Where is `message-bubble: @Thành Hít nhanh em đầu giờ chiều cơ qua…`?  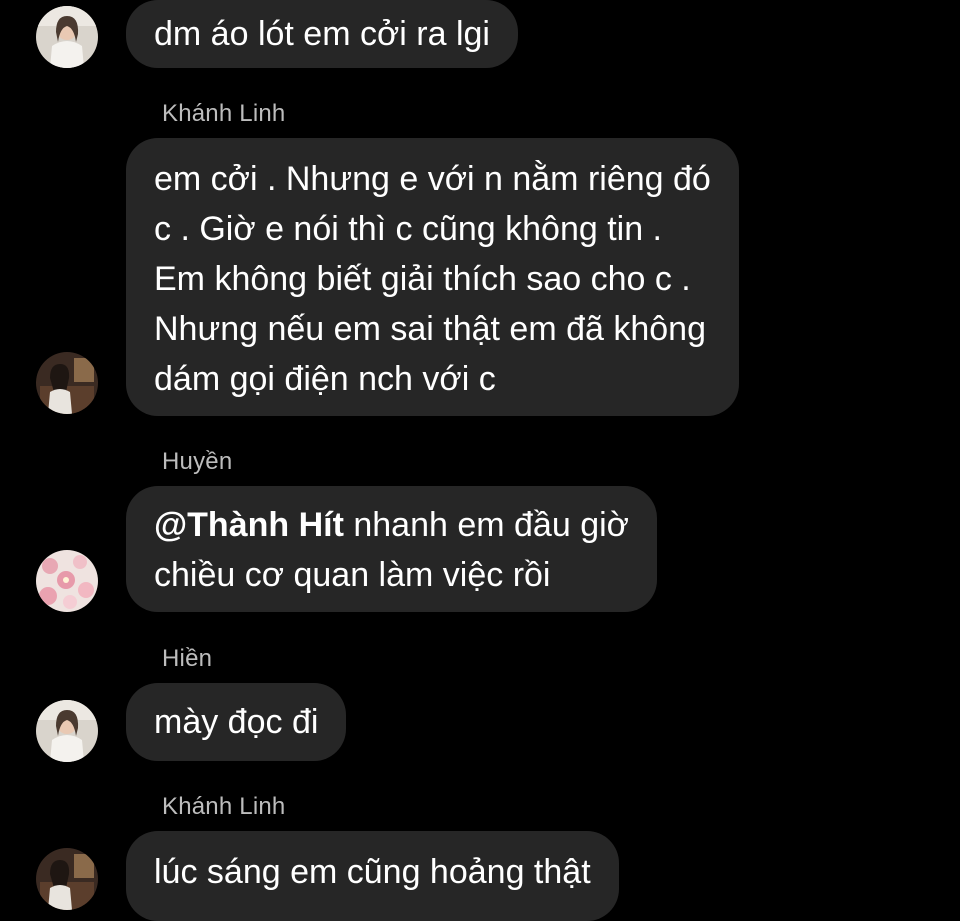 message-bubble: @Thành Hít nhanh em đầu giờ chiều cơ qua… is located at coordinates (391, 549).